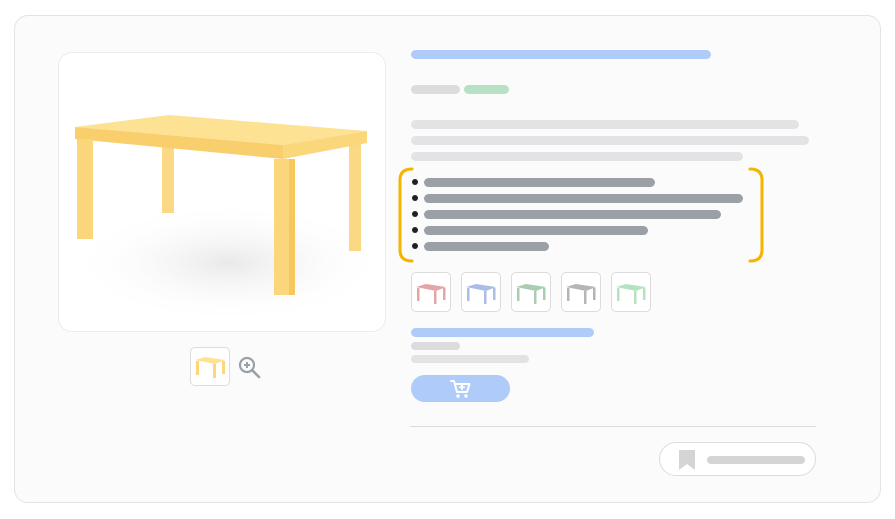 This screenshot has width=895, height=519. I want to click on bookmark-icon, so click(687, 460).